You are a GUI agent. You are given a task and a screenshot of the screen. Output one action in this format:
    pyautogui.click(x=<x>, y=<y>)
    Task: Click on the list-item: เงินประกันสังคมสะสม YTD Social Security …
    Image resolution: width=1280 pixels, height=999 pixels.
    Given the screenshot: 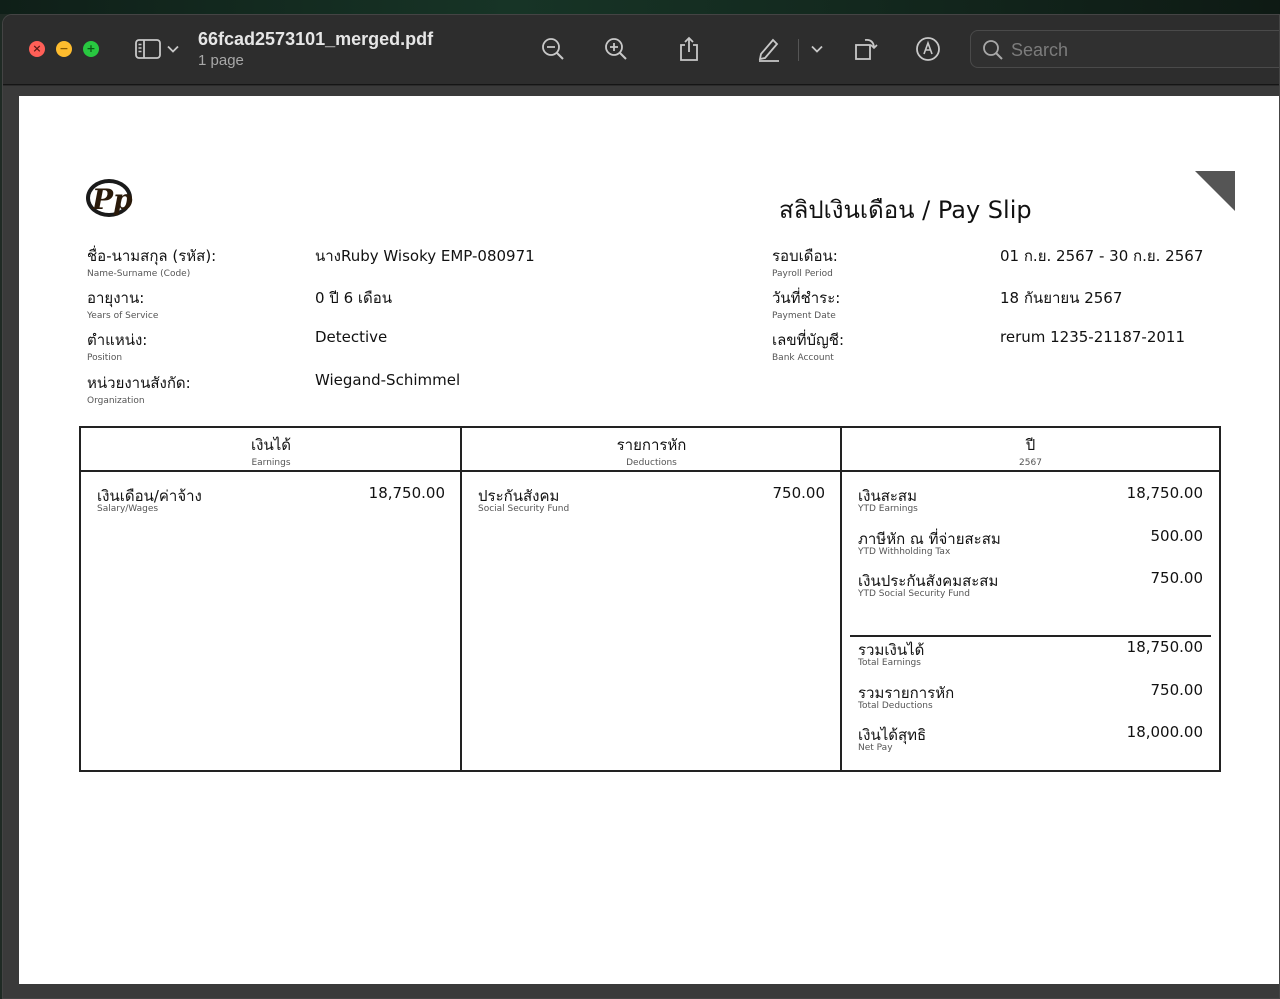 What is the action you would take?
    pyautogui.click(x=1030, y=584)
    